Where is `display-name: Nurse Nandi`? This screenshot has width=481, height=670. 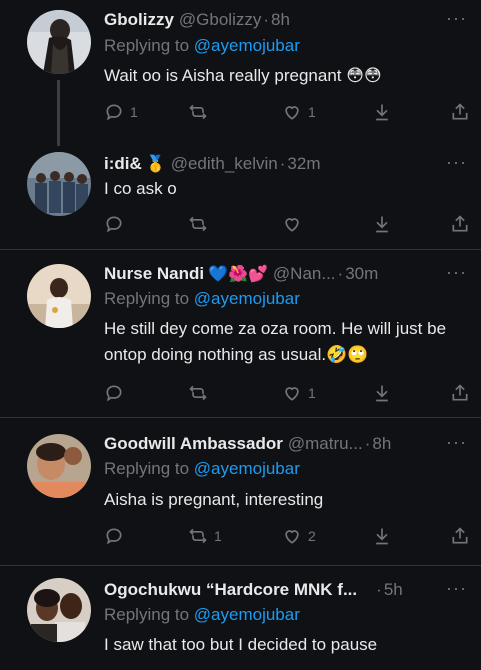 display-name: Nurse Nandi is located at coordinates (154, 274).